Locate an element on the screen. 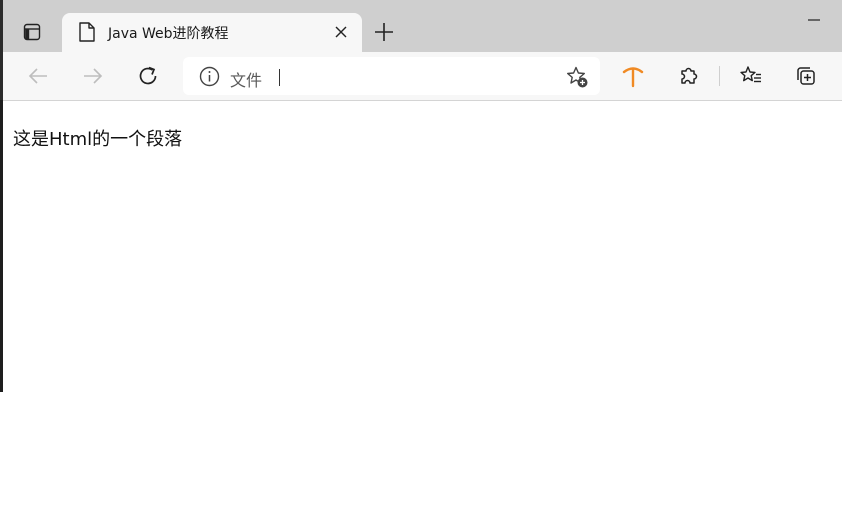 The image size is (842, 518). toolbar: 文件 is located at coordinates (422, 76).